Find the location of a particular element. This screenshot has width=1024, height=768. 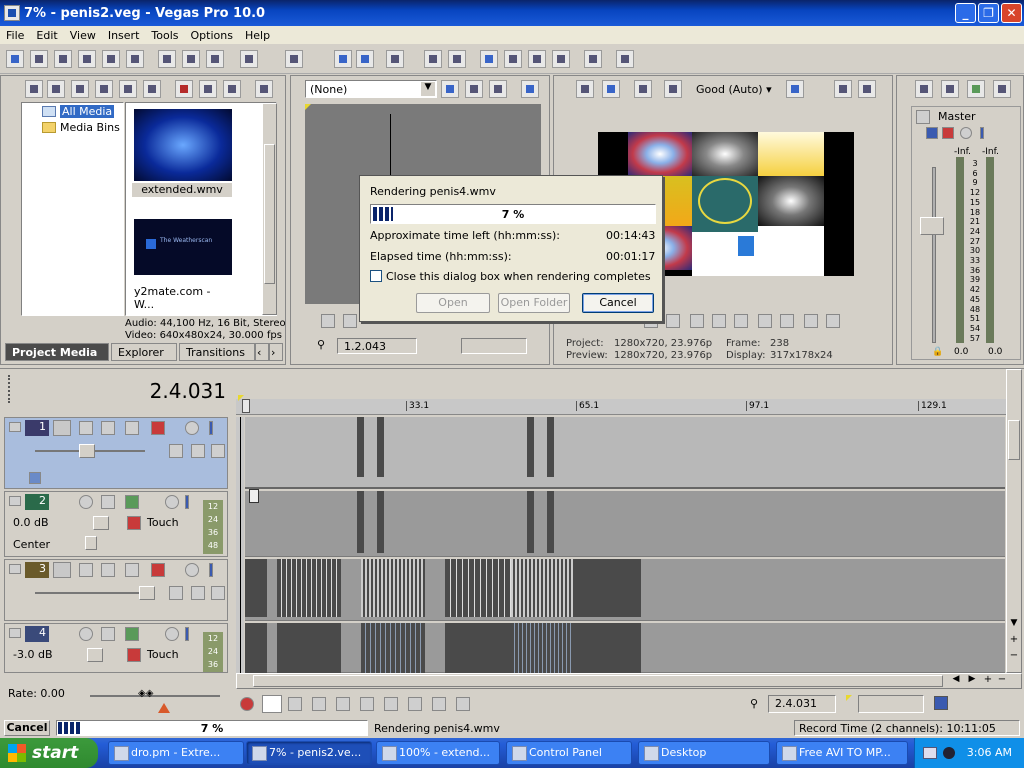

compositing-mode-icon is located at coordinates (132, 570).